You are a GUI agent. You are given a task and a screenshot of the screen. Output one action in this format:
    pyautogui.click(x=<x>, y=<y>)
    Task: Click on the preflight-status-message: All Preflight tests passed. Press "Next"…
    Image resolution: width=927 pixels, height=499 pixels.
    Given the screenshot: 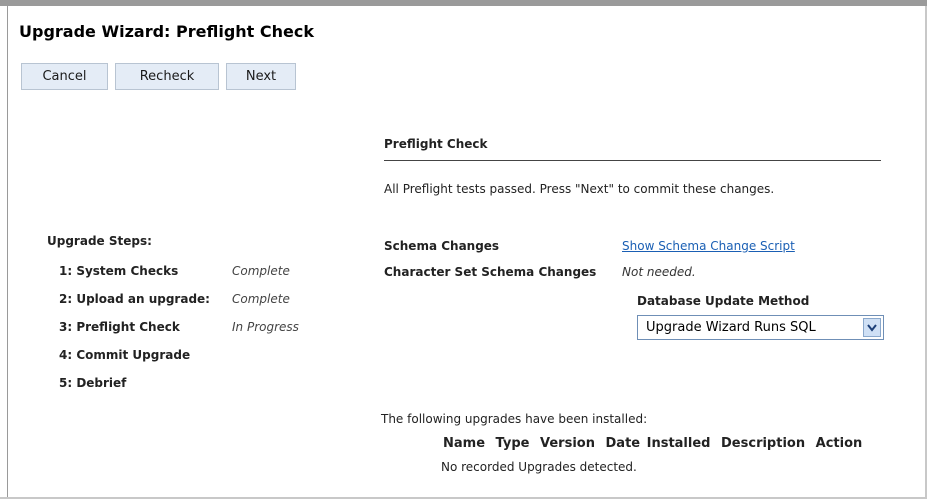 What is the action you would take?
    pyautogui.click(x=579, y=189)
    